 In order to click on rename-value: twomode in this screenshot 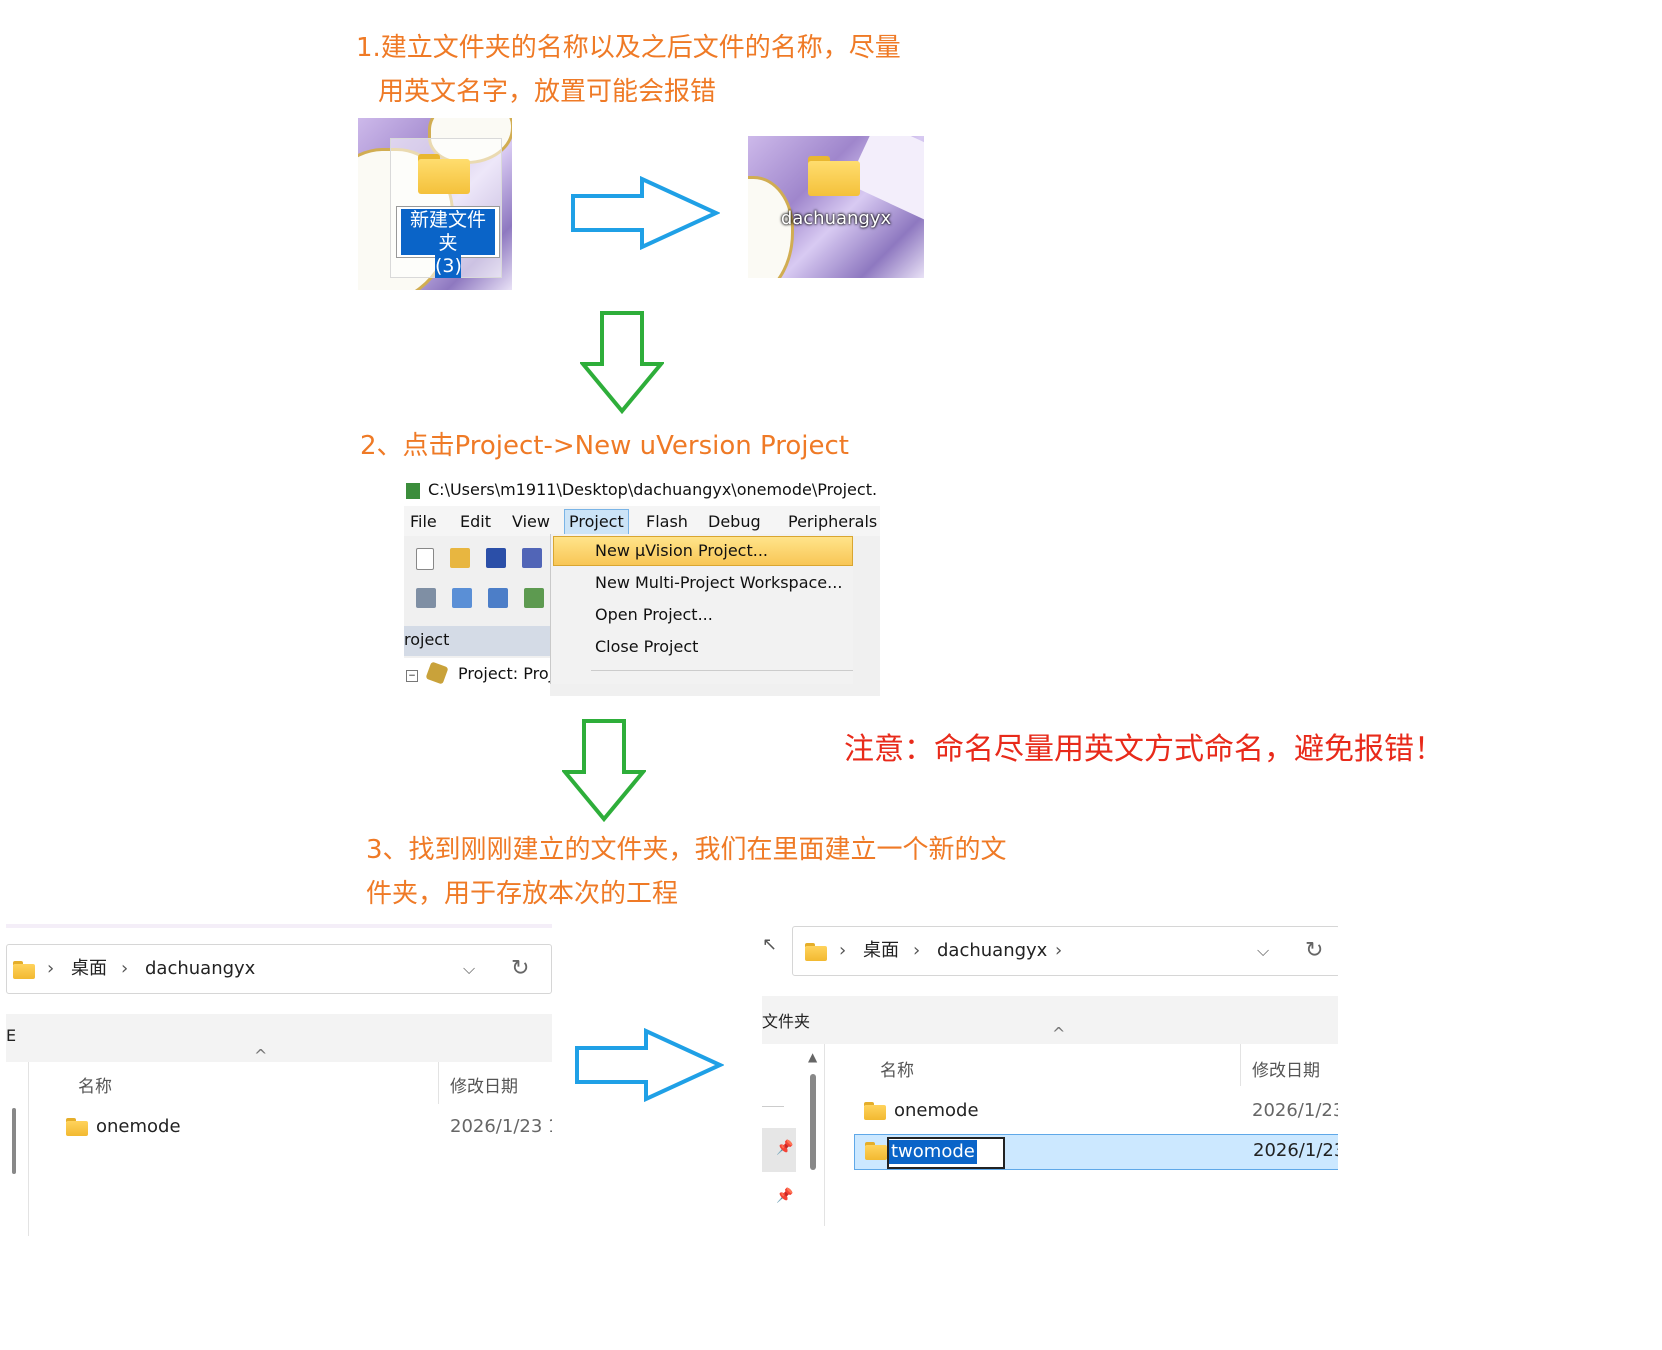, I will do `click(933, 1152)`.